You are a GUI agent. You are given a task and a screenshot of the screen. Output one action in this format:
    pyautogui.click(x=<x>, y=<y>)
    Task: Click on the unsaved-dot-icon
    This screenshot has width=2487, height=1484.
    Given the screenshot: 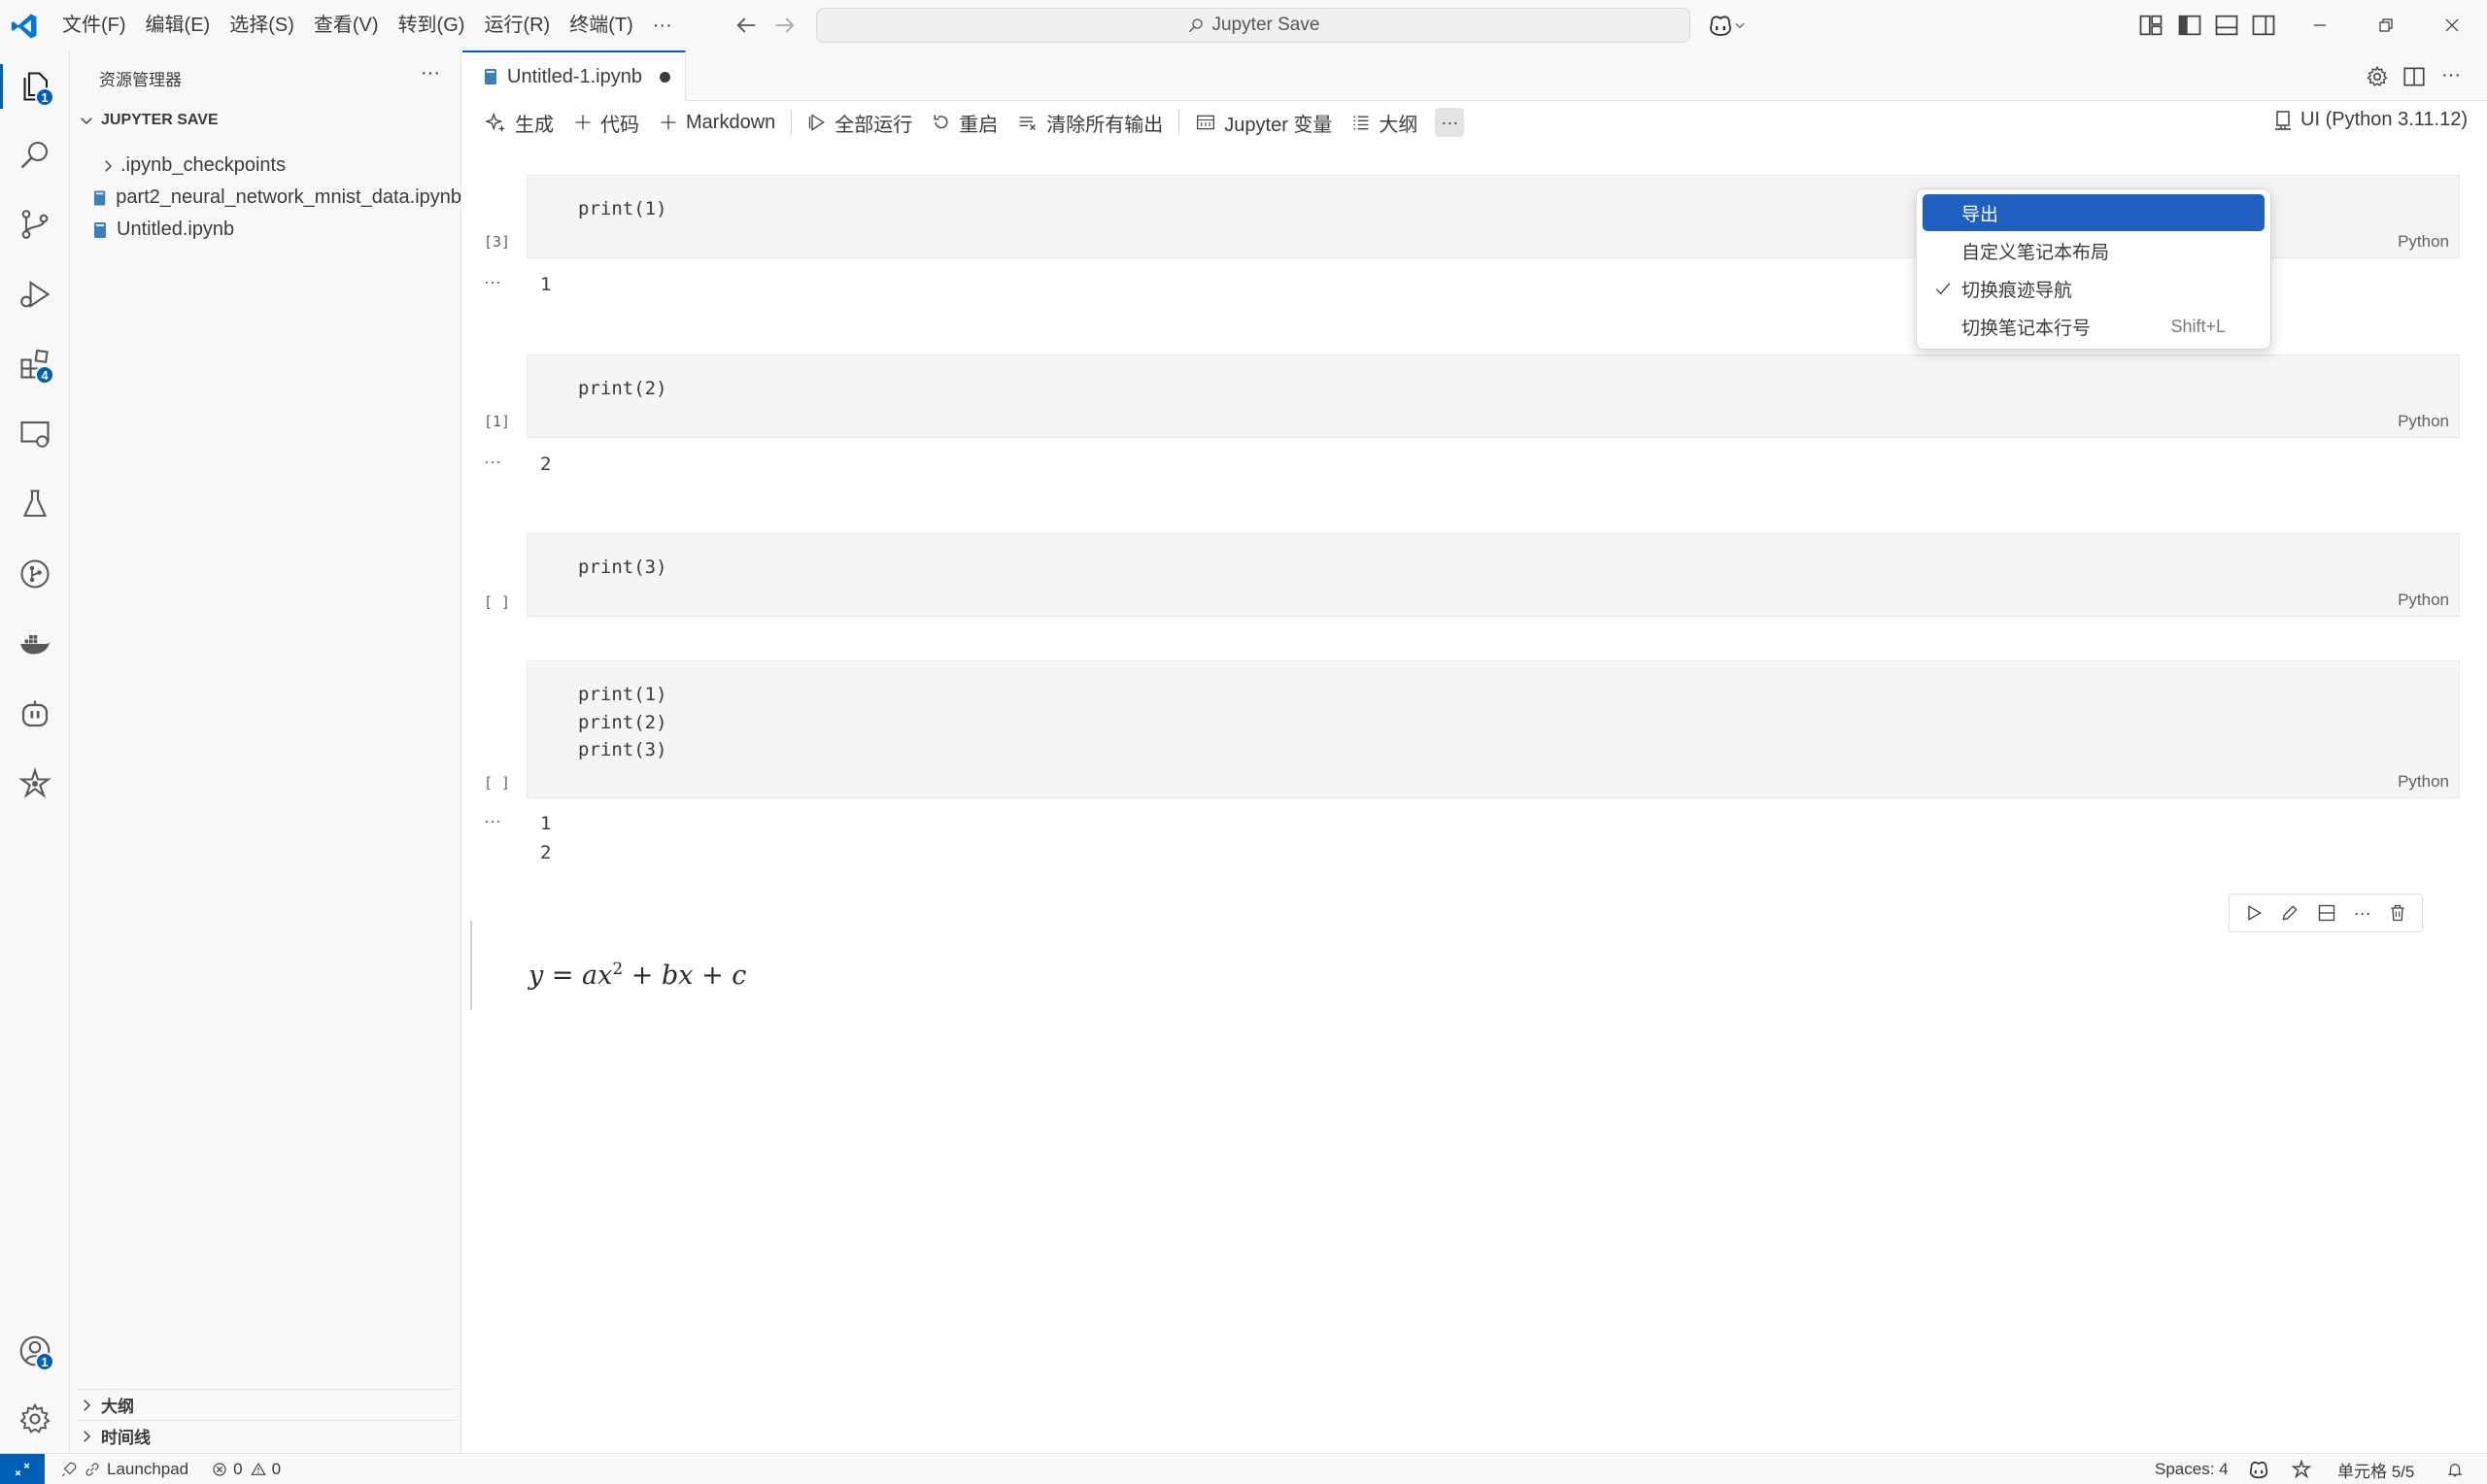 What is the action you would take?
    pyautogui.click(x=664, y=77)
    